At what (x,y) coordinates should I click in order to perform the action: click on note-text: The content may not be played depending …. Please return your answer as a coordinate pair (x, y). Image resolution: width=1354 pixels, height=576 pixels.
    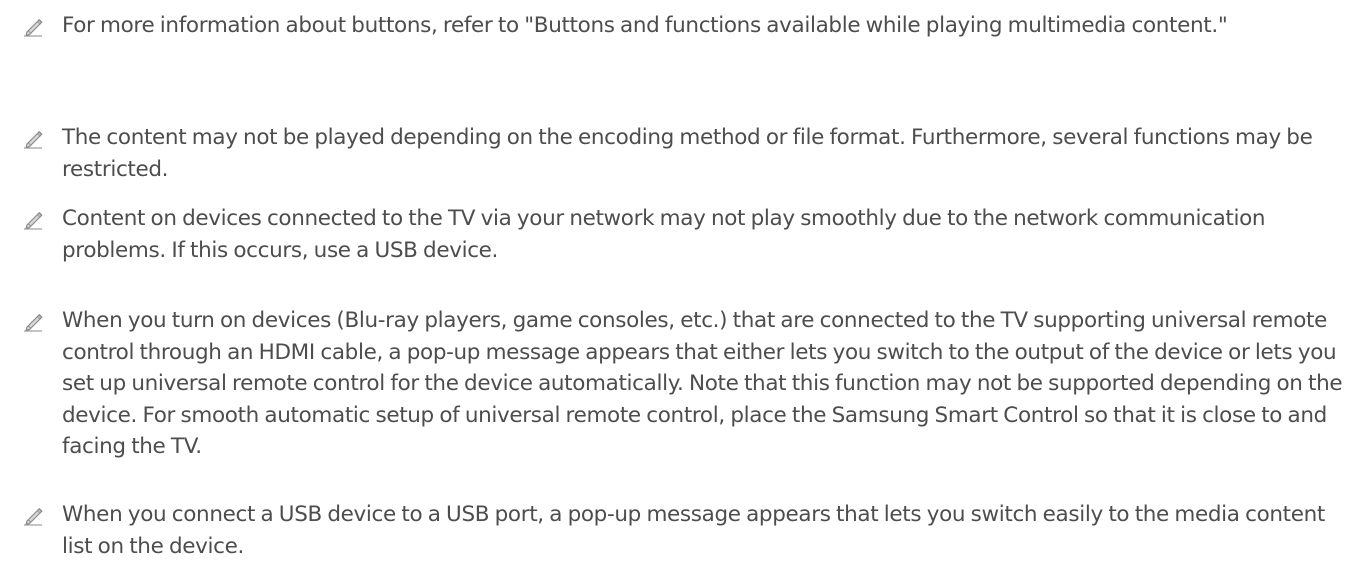
    Looking at the image, I should click on (687, 153).